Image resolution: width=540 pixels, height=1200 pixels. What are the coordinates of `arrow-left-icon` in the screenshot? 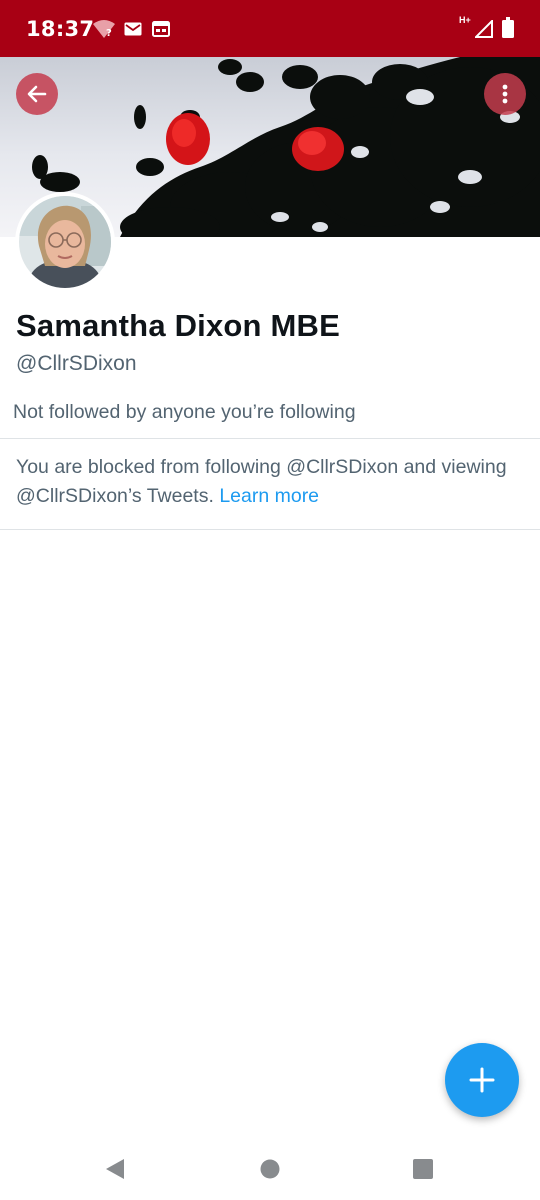 It's located at (37, 94).